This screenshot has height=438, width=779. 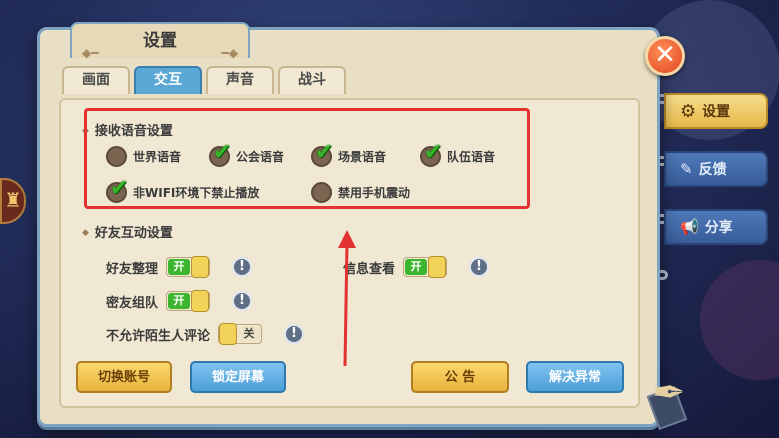 I want to click on fix-issue-button: 解决异常, so click(x=575, y=377).